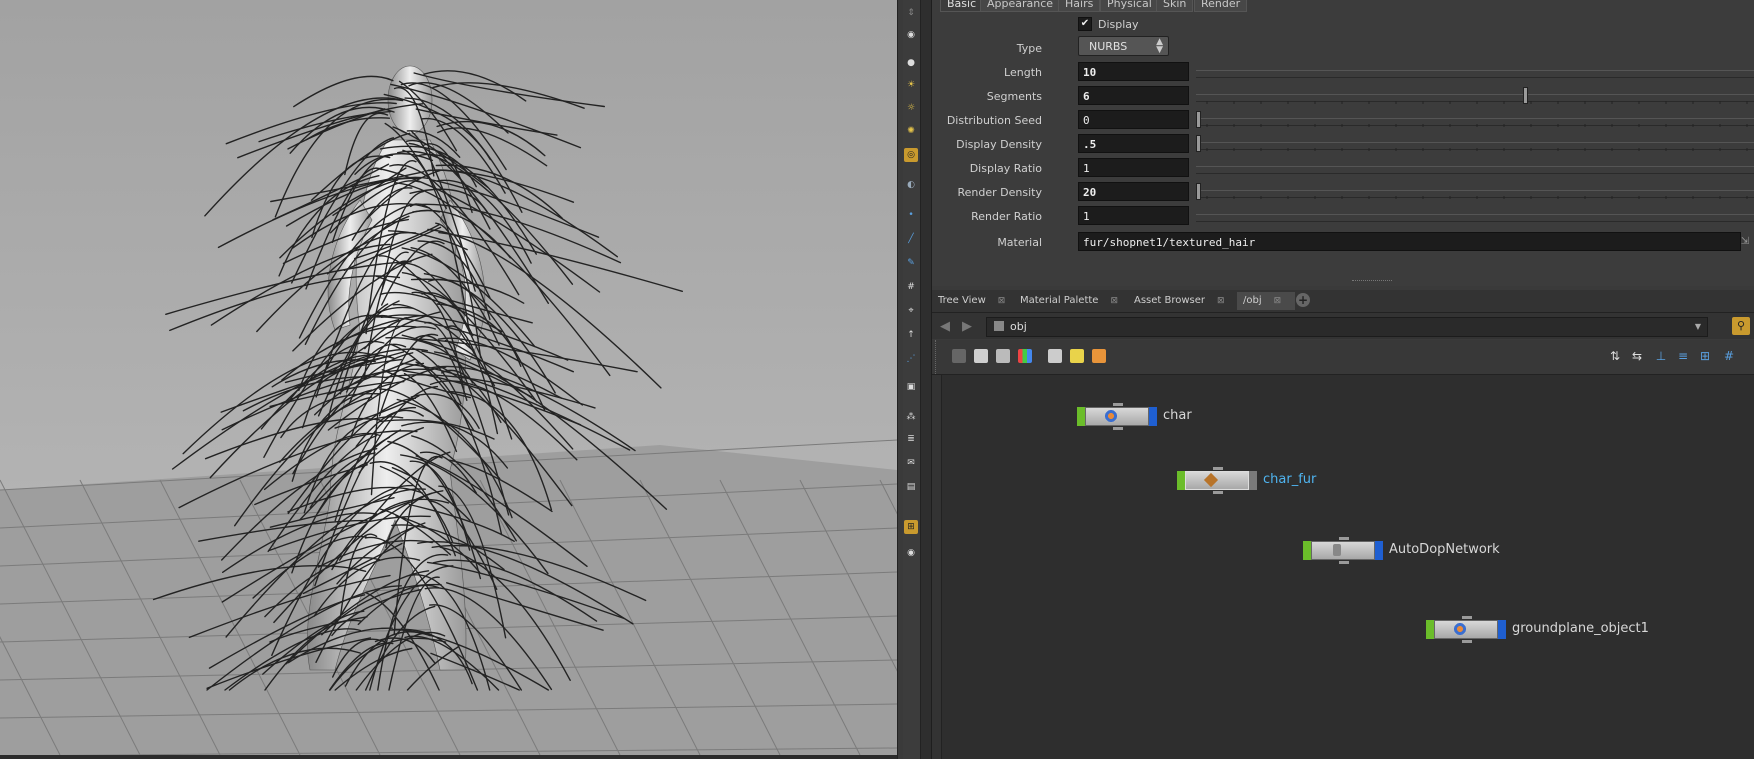  I want to click on asset-icon, so click(1099, 356).